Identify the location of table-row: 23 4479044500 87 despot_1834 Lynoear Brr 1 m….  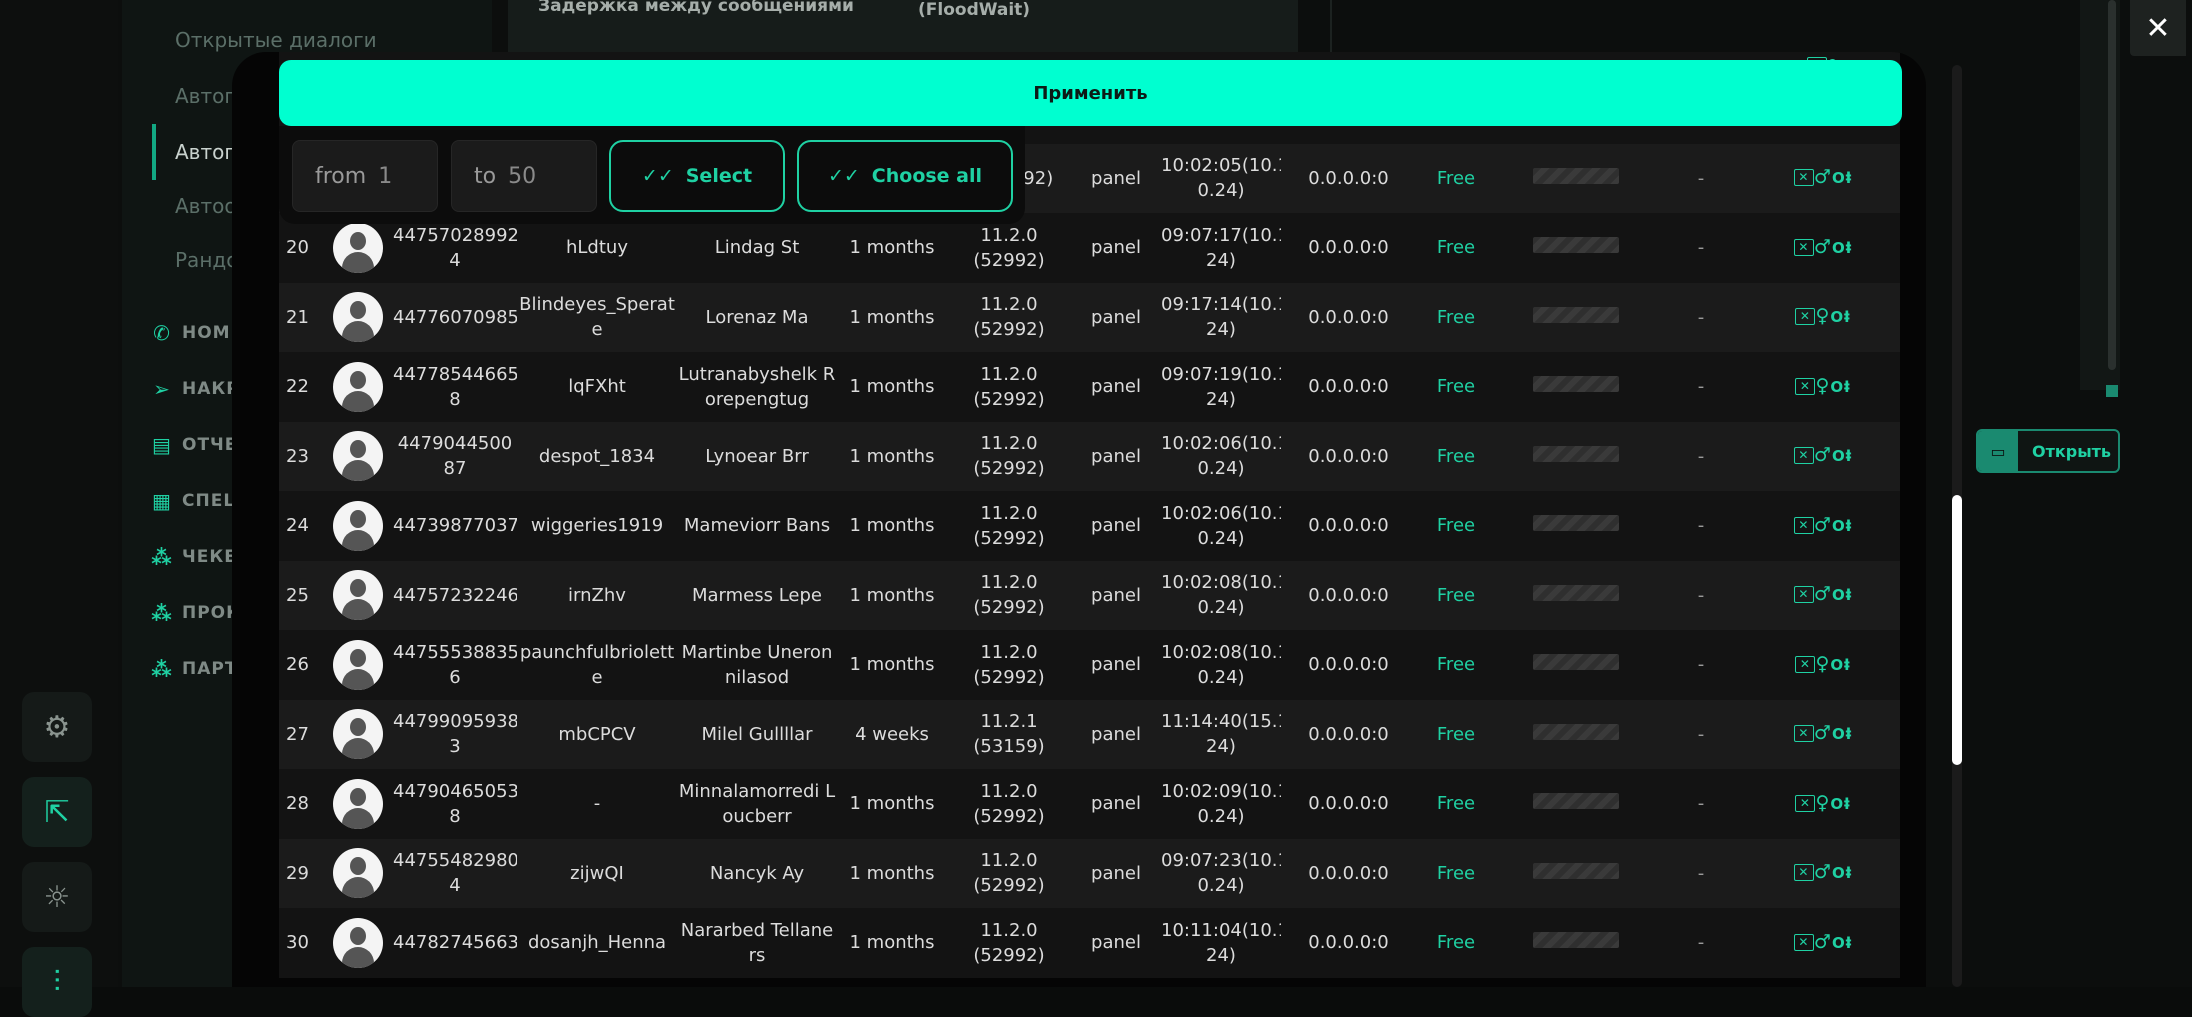
(1089, 456).